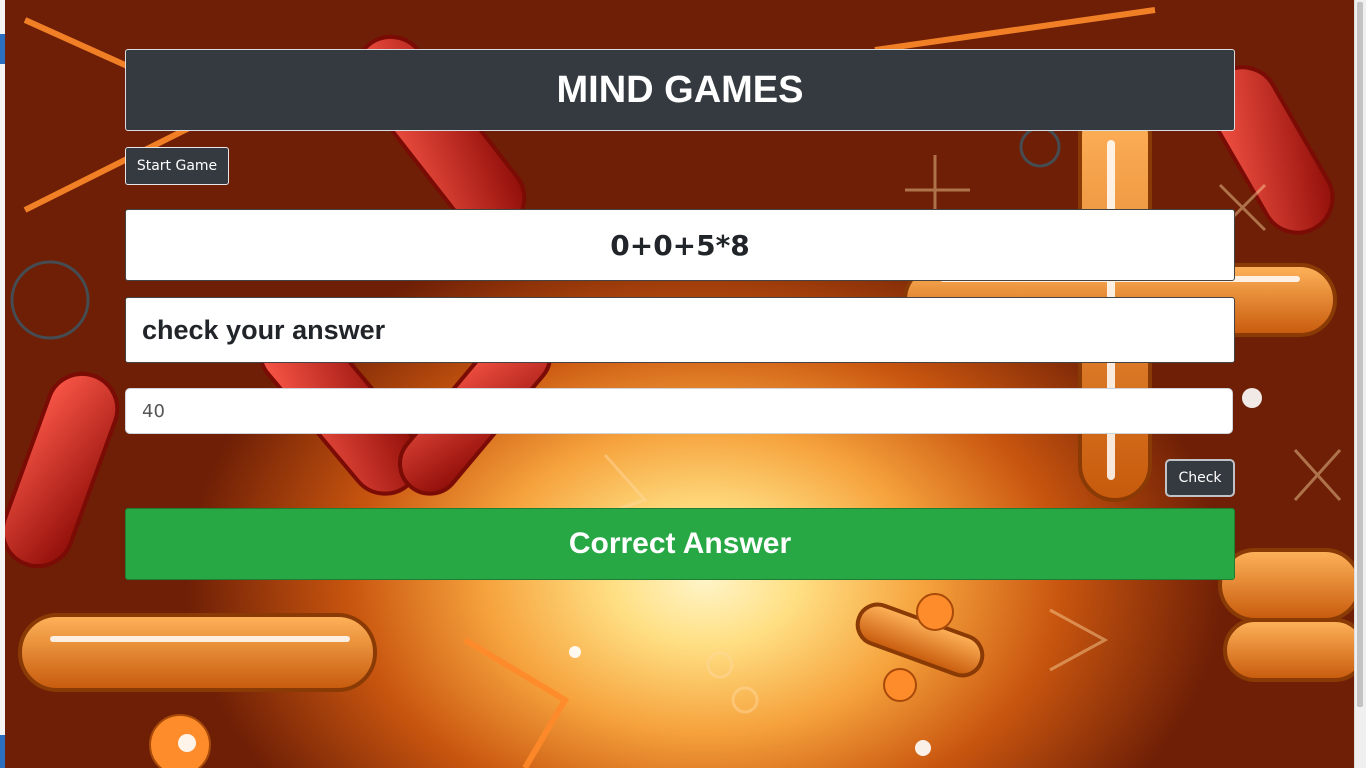 This screenshot has width=1366, height=768. Describe the element at coordinates (680, 330) in the screenshot. I see `answer-prompt: check your answer` at that location.